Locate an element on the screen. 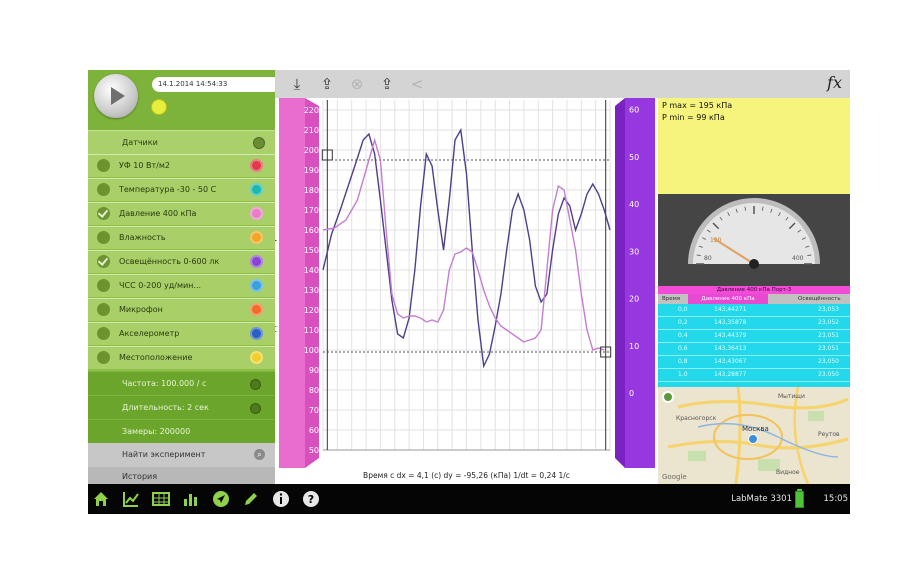  right-tick-label: 30 is located at coordinates (634, 251).